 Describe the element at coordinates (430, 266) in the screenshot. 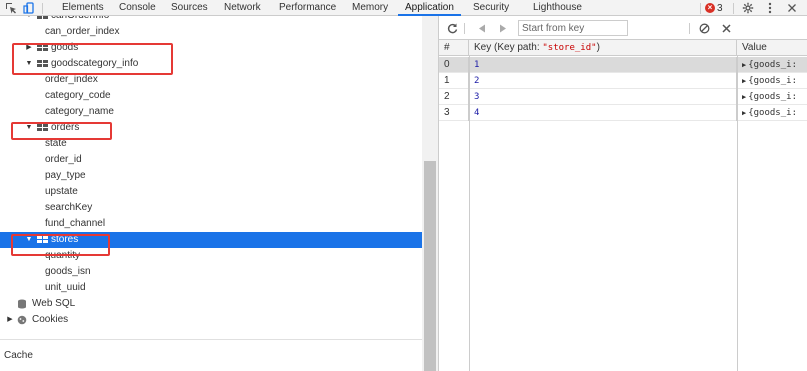

I see `sidebar-scrollbar-thumb` at that location.